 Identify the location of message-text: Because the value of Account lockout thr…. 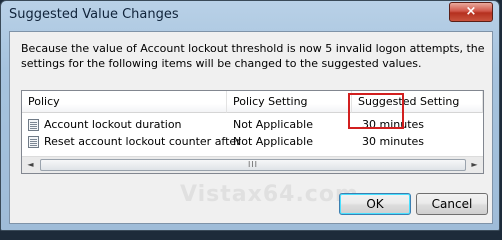
(253, 56).